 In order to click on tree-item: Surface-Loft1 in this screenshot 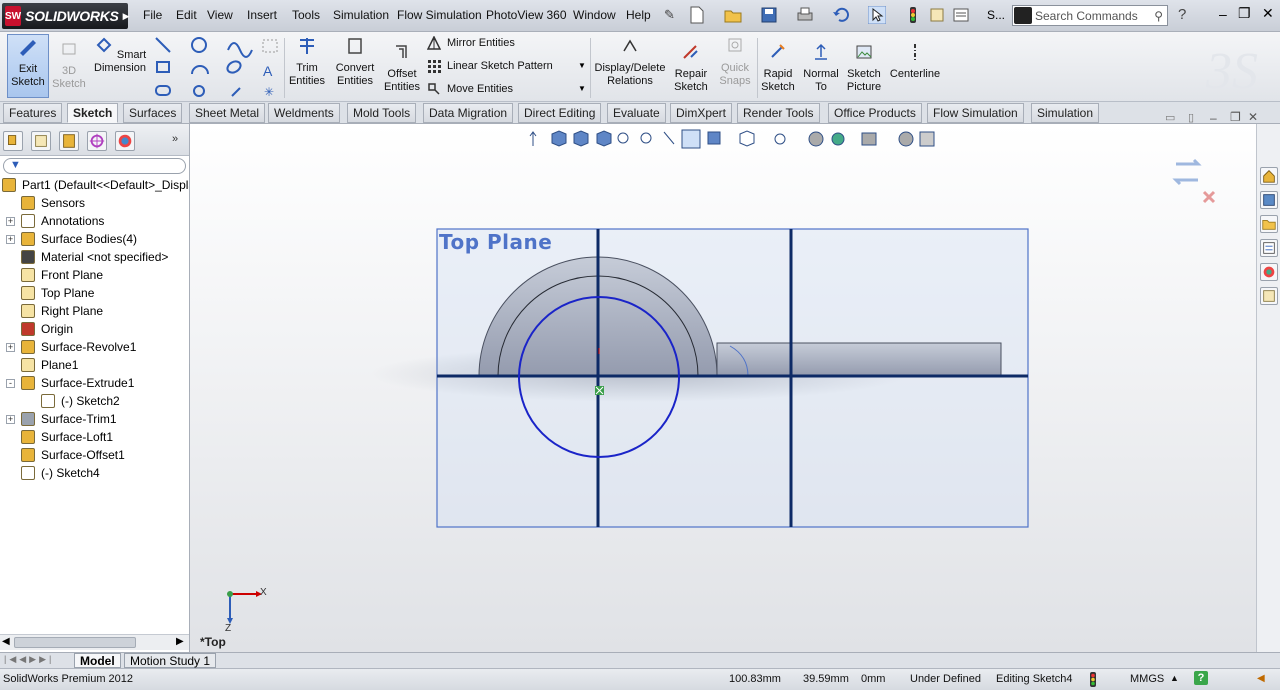, I will do `click(94, 437)`.